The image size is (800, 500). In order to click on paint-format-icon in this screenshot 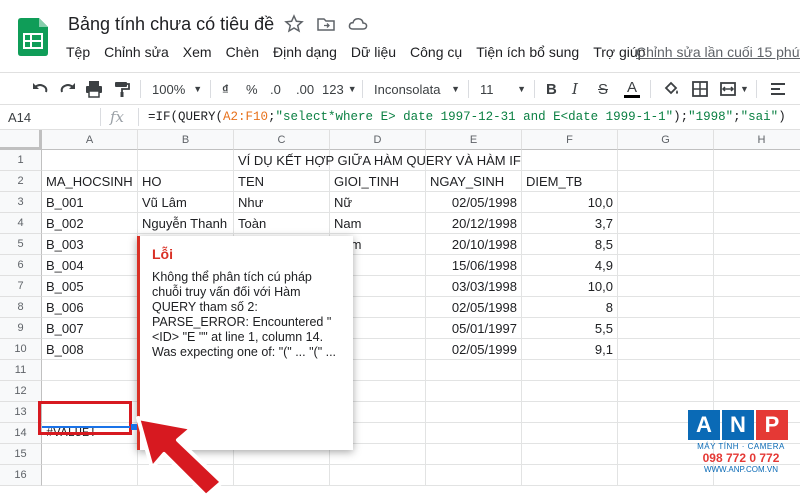, I will do `click(122, 89)`.